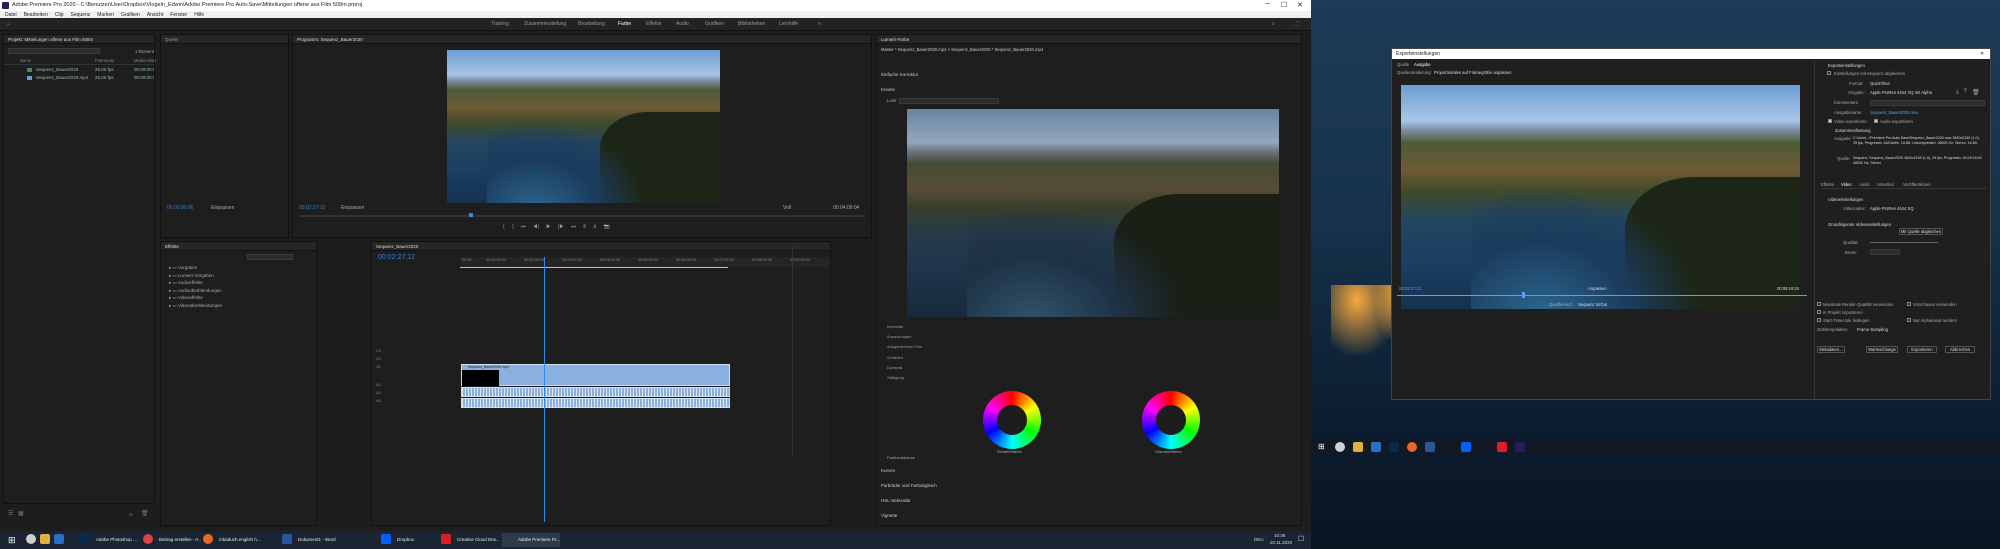 This screenshot has width=2000, height=549. What do you see at coordinates (104, 60) in the screenshot?
I see `col-framerate: Framerate` at bounding box center [104, 60].